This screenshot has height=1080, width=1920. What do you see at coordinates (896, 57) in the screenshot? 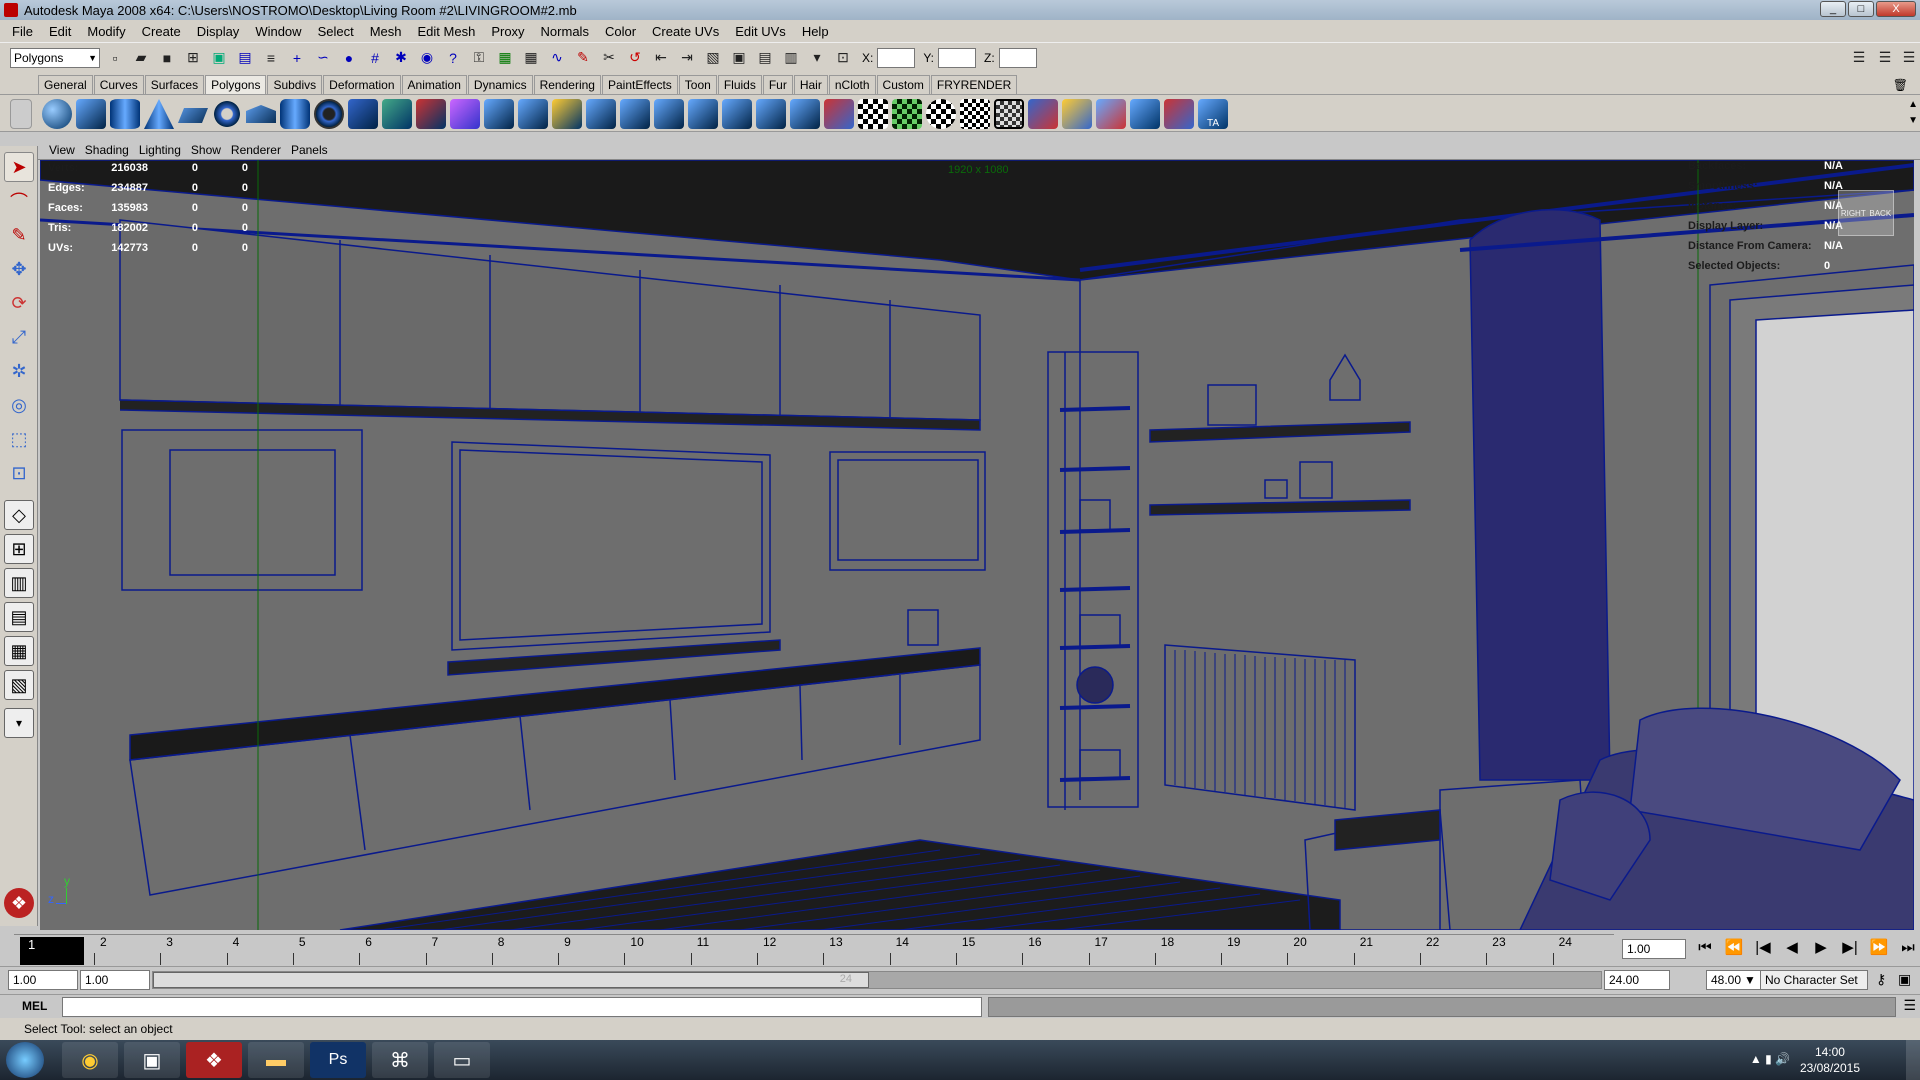
I see `x-field` at bounding box center [896, 57].